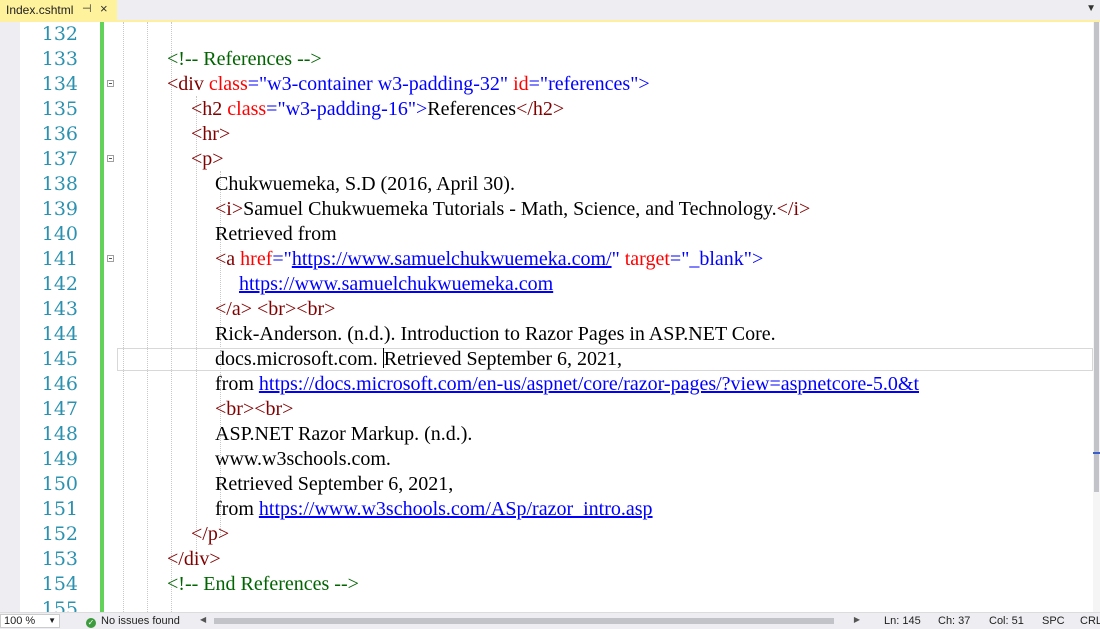 The height and width of the screenshot is (629, 1100). I want to click on horizontal-scrollbar: ◀ ▶, so click(530, 621).